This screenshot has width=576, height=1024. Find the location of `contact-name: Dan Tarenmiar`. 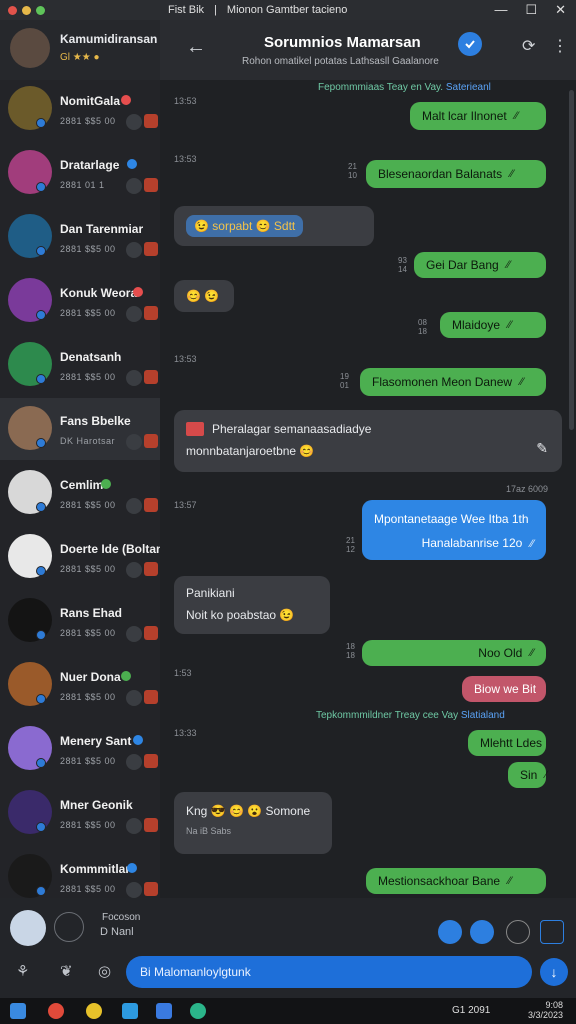

contact-name: Dan Tarenmiar is located at coordinates (102, 229).